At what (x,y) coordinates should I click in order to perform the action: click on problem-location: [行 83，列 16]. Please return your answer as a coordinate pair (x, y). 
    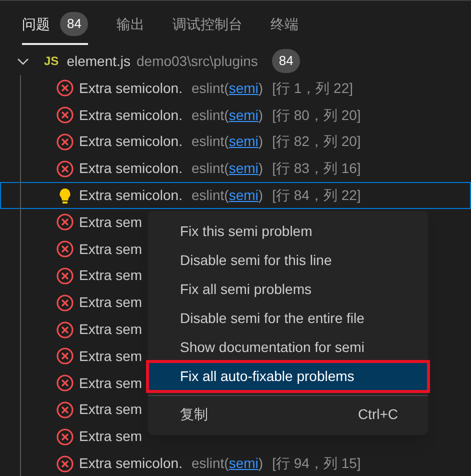
    Looking at the image, I should click on (316, 168).